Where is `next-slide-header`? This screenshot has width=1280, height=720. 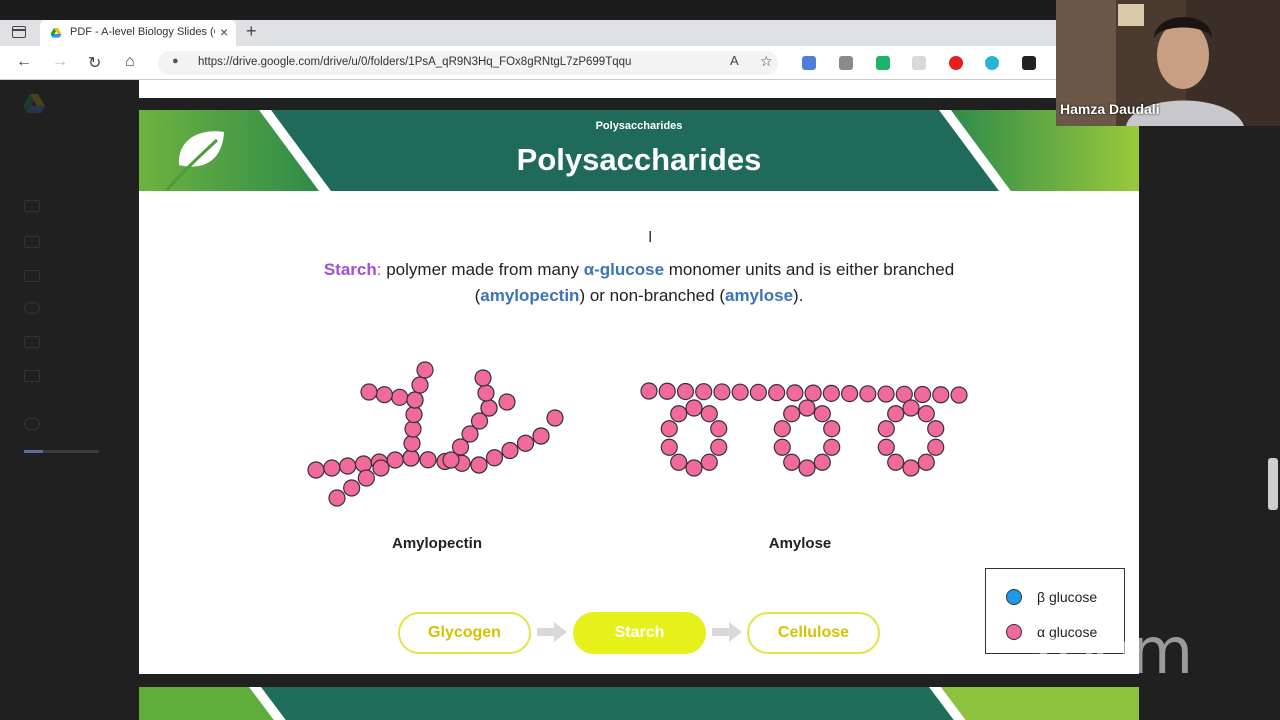
next-slide-header is located at coordinates (639, 703).